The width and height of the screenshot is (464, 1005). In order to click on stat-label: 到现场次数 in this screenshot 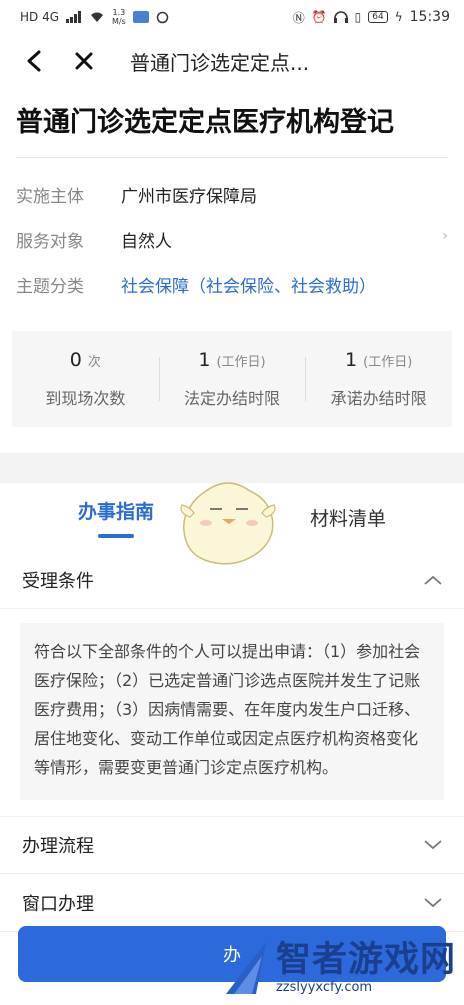, I will do `click(85, 398)`.